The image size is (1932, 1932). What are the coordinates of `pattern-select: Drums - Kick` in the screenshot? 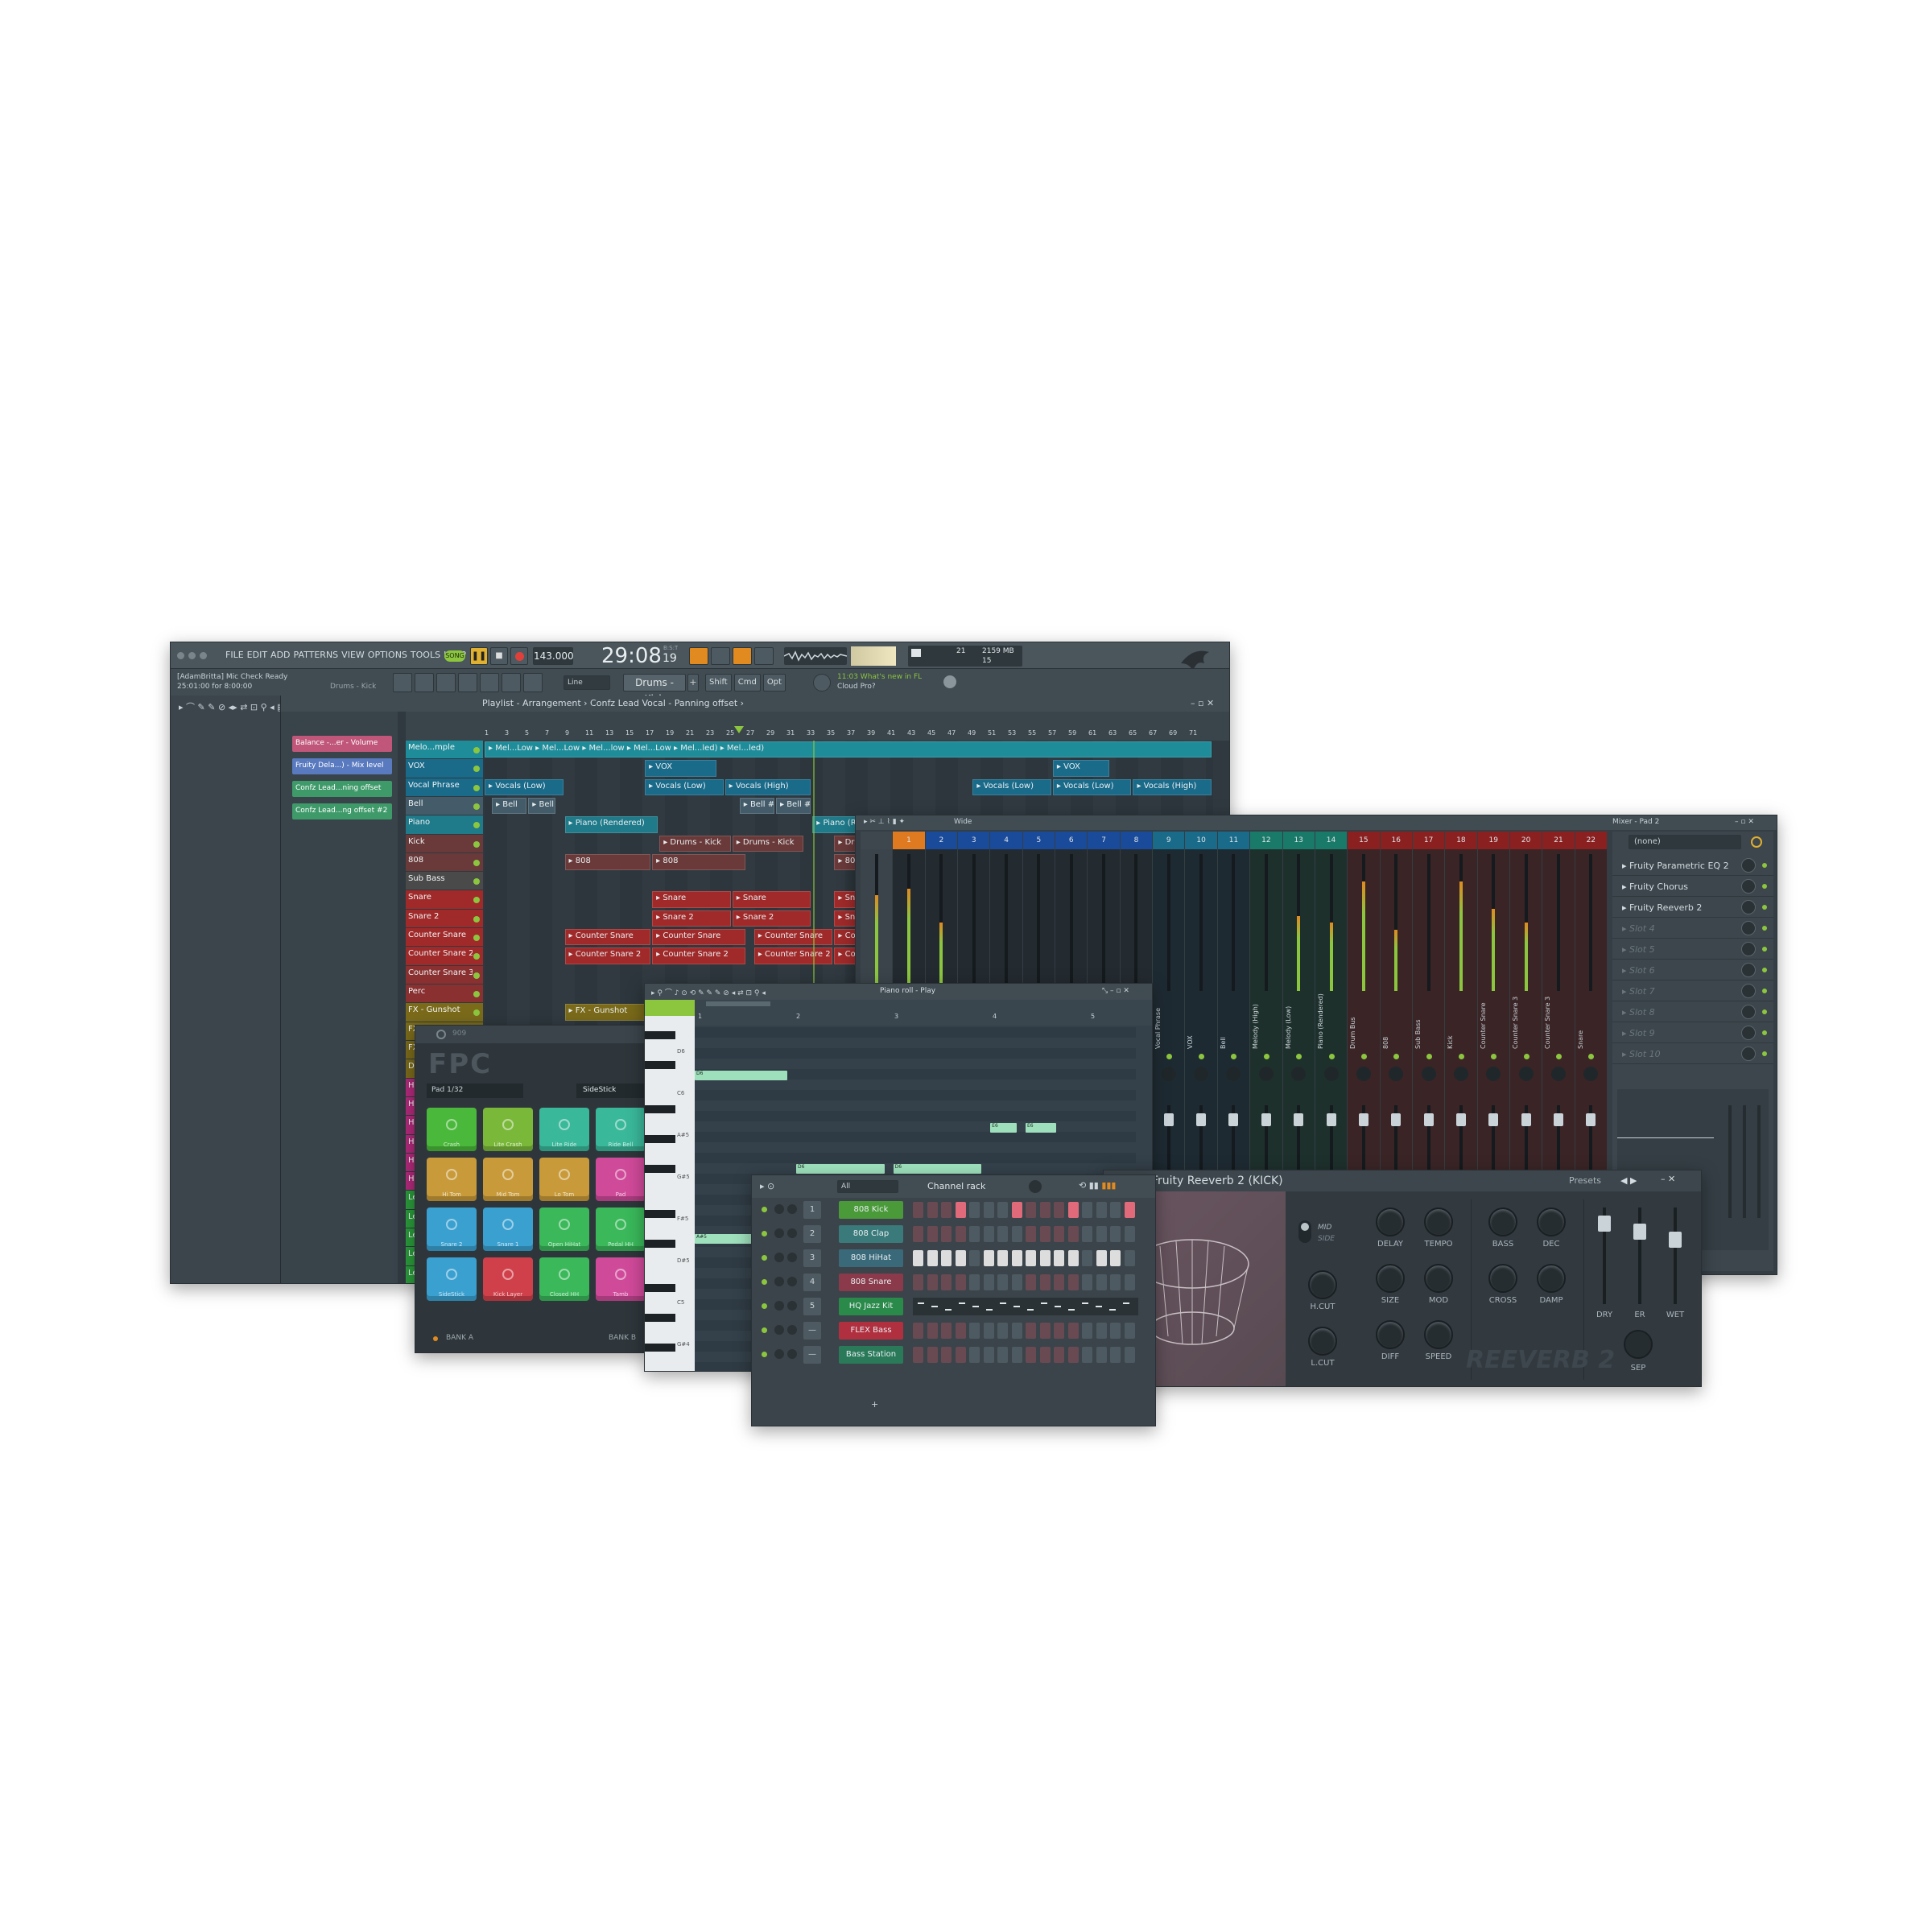 It's located at (654, 689).